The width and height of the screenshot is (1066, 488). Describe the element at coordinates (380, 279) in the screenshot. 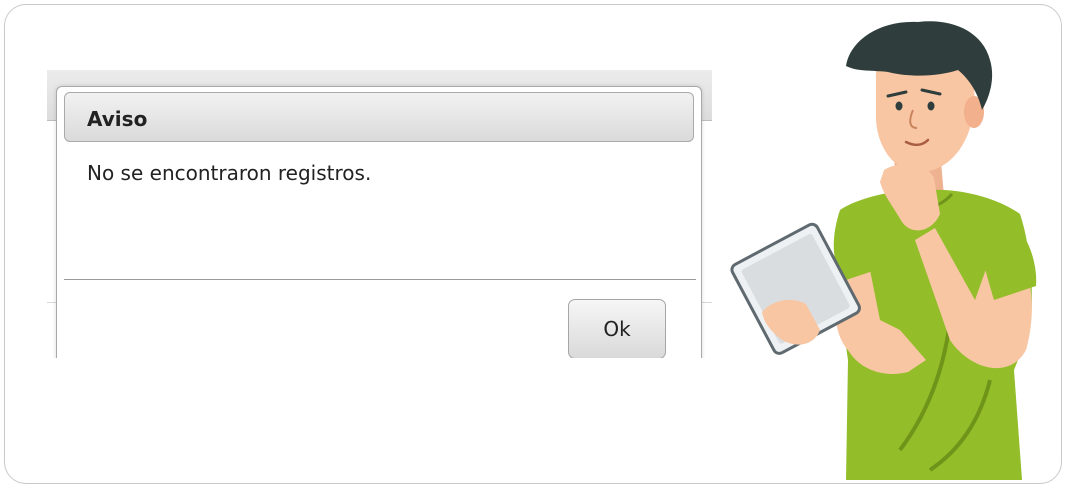

I see `dialog-separator` at that location.